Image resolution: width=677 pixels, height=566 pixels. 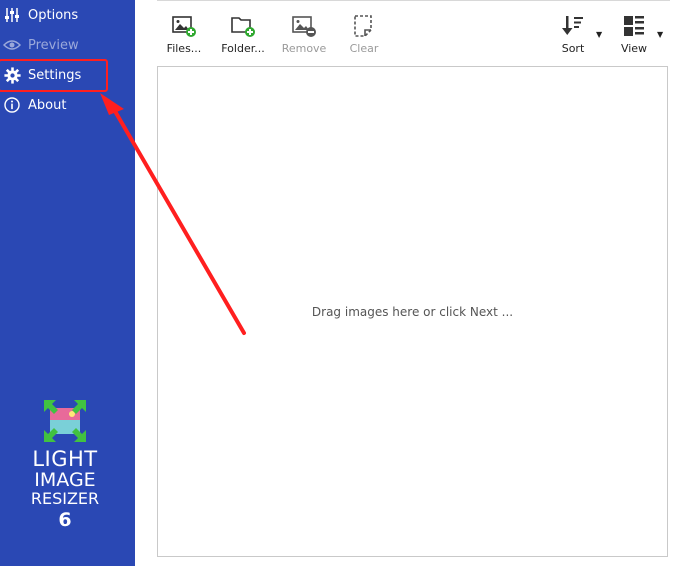 I want to click on view-dropdown-caret: ▼, so click(x=660, y=34).